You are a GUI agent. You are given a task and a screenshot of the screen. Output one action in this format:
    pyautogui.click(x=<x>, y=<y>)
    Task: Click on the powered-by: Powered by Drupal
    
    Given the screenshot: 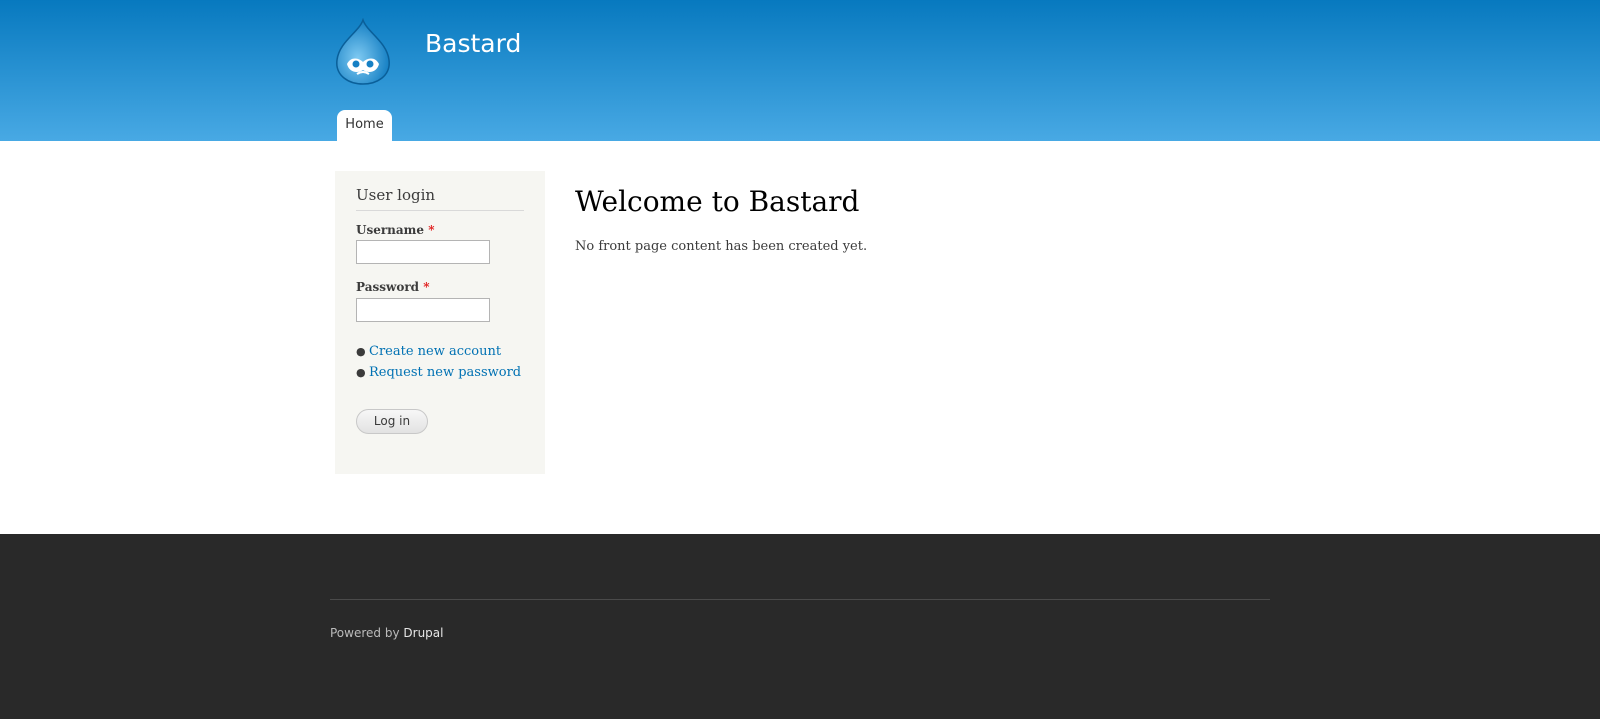 What is the action you would take?
    pyautogui.click(x=386, y=633)
    